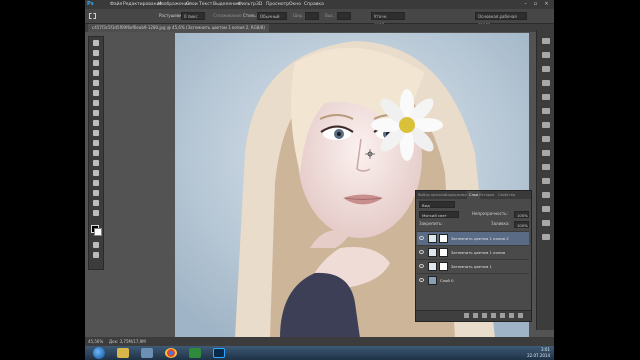  Describe the element at coordinates (546, 4) in the screenshot. I see `close-button: ×` at that location.